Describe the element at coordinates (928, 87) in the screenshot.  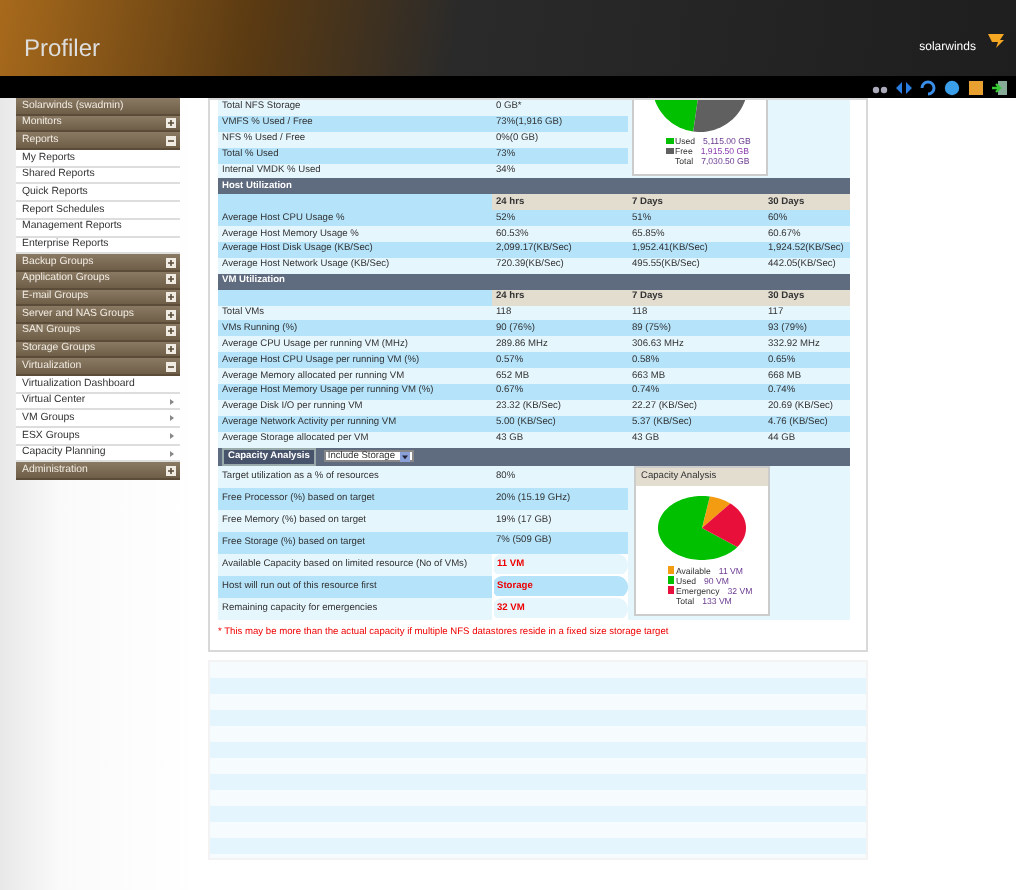
I see `refresh-icon` at that location.